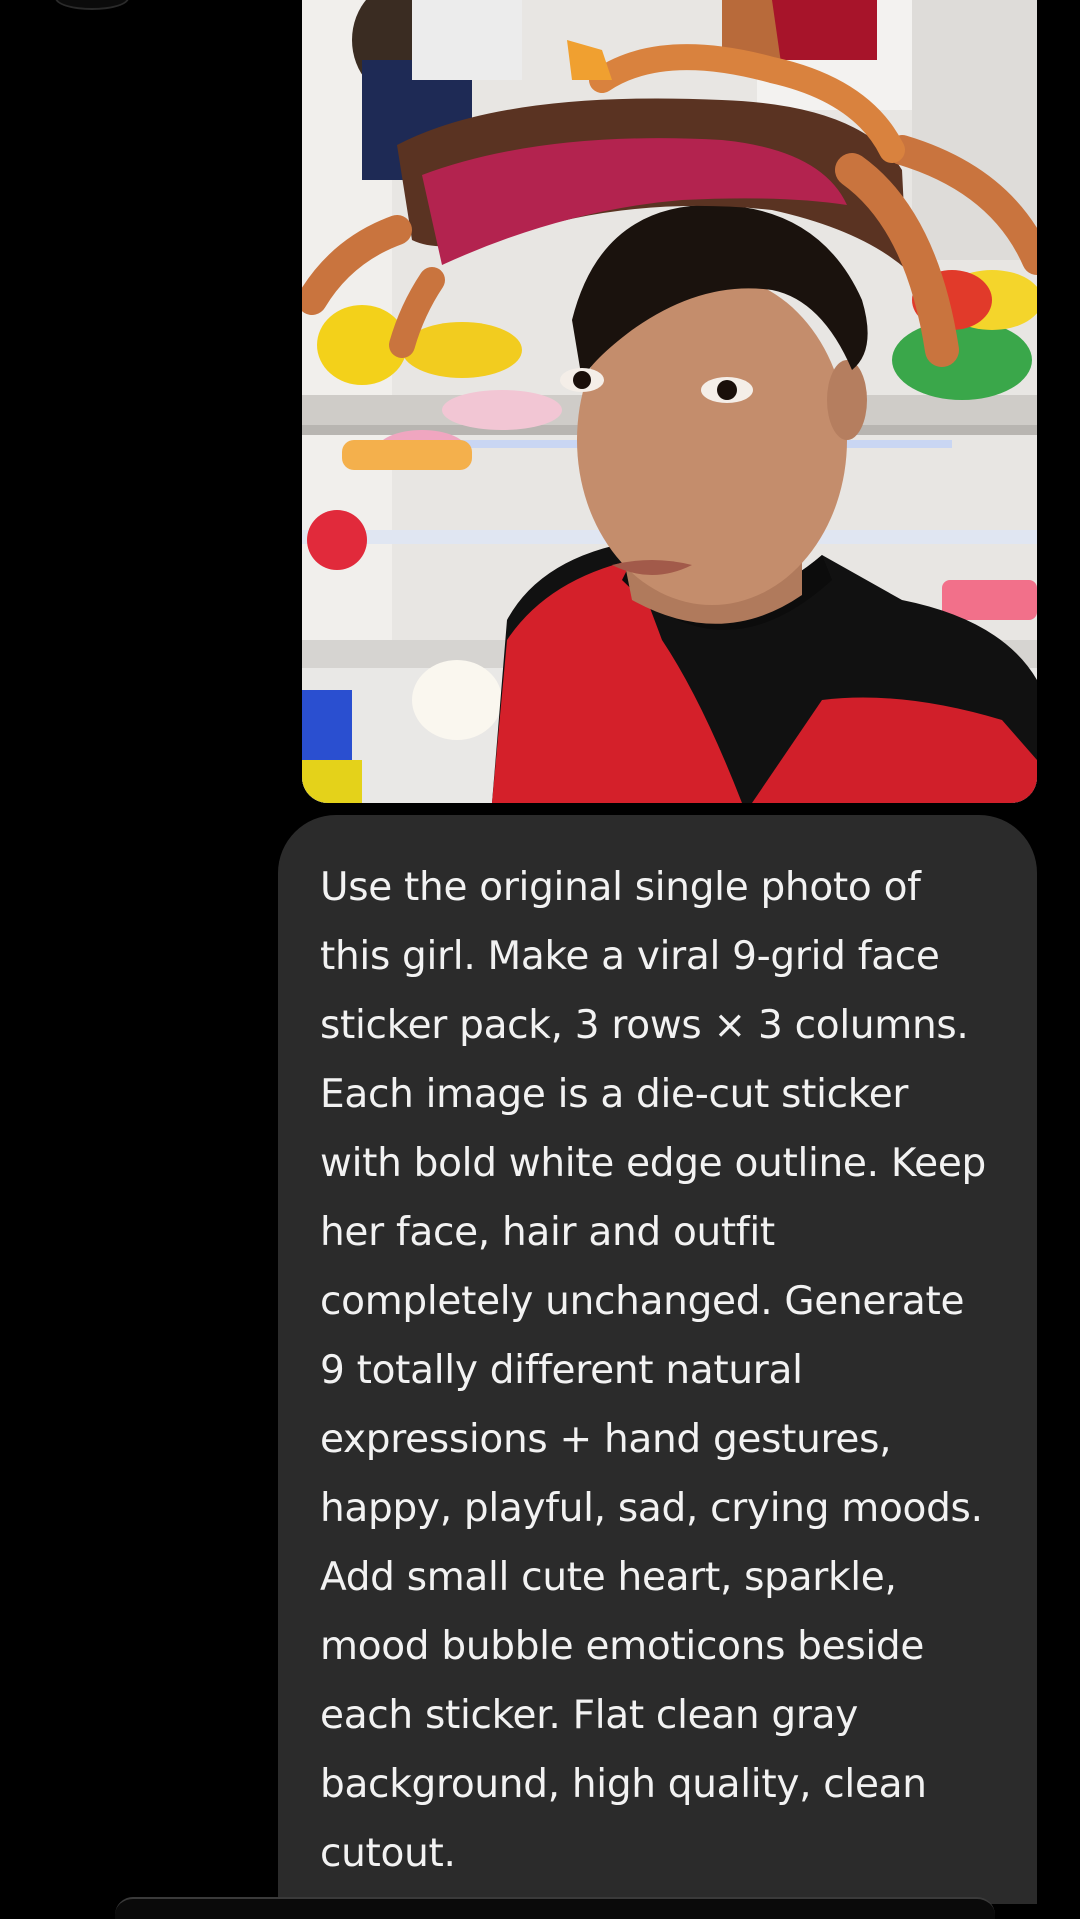 This screenshot has height=1919, width=1080. What do you see at coordinates (92, 5) in the screenshot?
I see `avatar-edge` at bounding box center [92, 5].